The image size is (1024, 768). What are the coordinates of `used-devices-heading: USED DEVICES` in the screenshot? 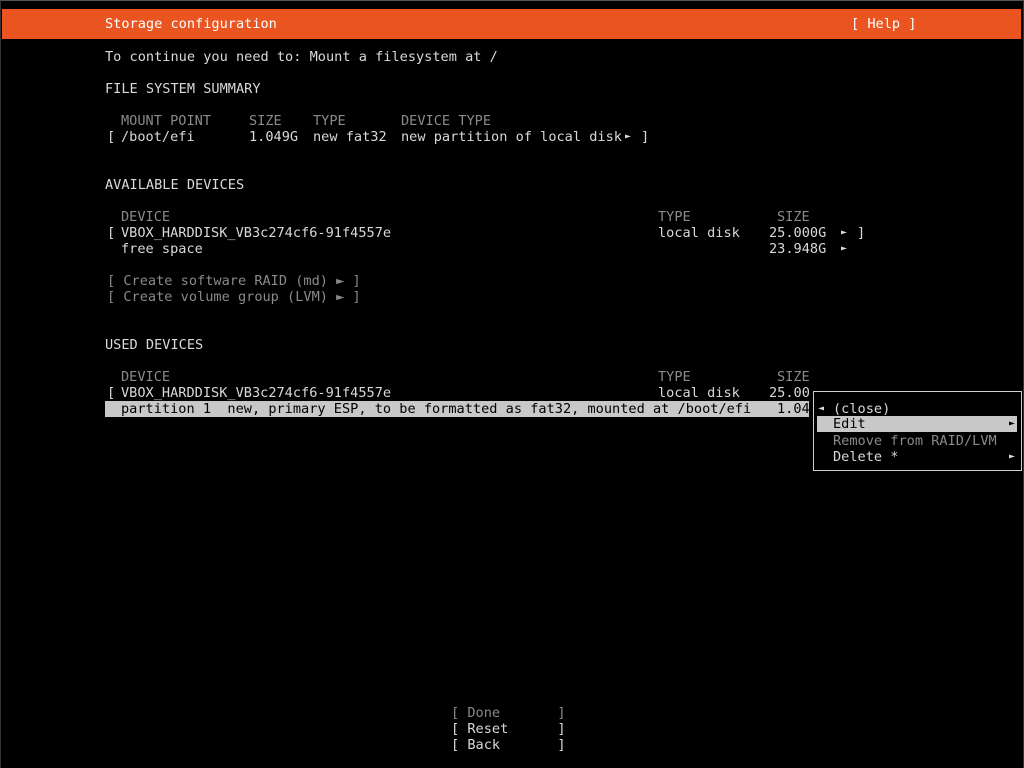 It's located at (154, 345).